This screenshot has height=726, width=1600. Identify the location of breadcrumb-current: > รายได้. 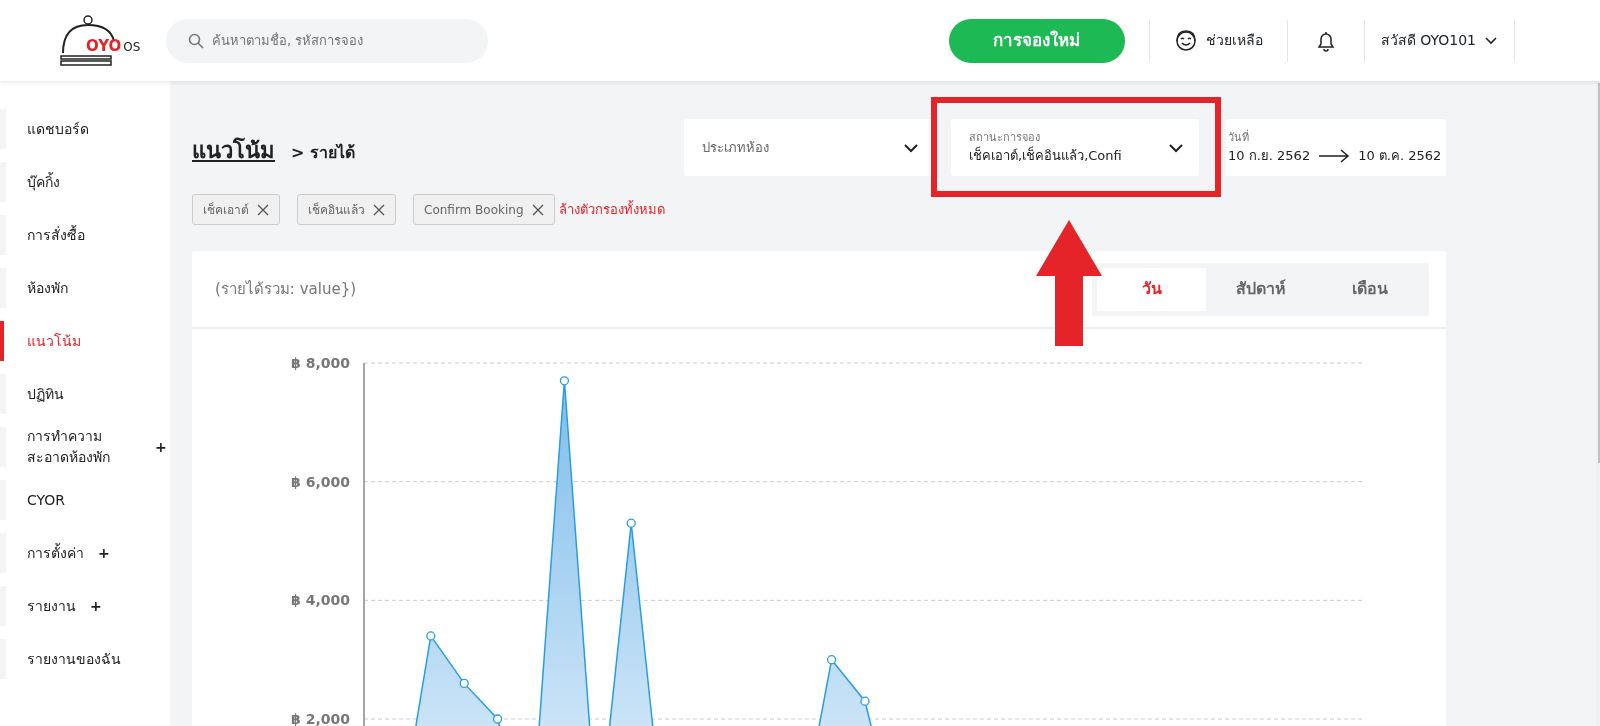
(323, 153).